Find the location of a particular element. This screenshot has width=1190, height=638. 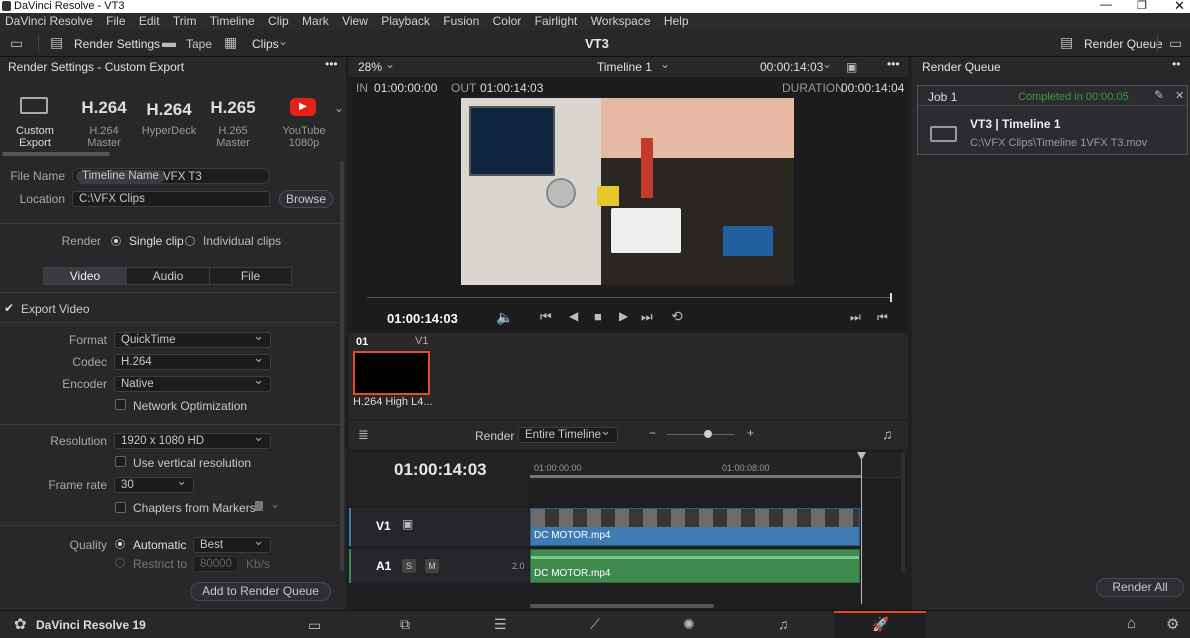

mute-button: M is located at coordinates (432, 566).